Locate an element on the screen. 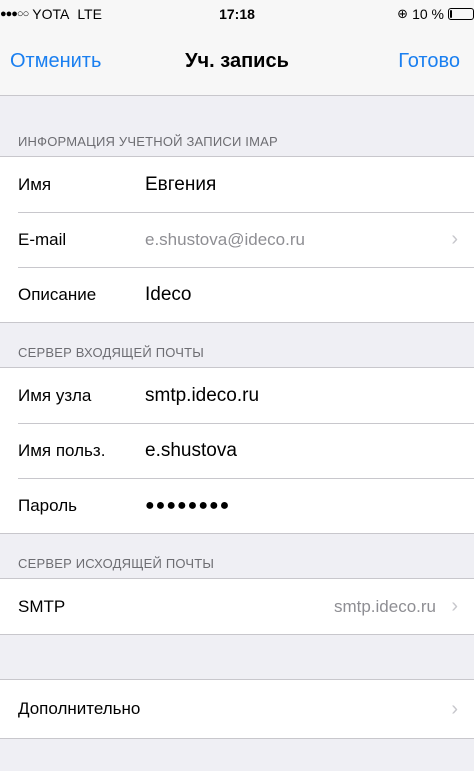 This screenshot has width=474, height=771. username-label: Имя польз. is located at coordinates (62, 450).